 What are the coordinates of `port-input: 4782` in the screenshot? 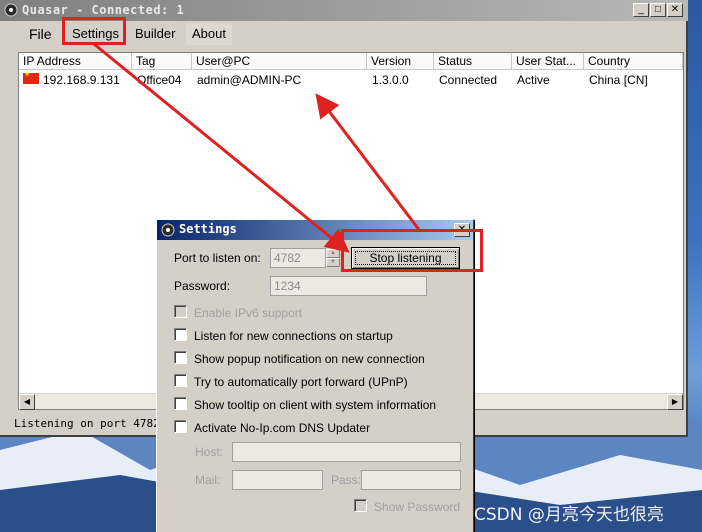 It's located at (298, 258).